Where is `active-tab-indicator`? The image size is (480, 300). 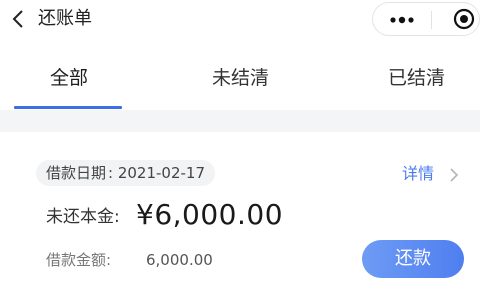
active-tab-indicator is located at coordinates (68, 107).